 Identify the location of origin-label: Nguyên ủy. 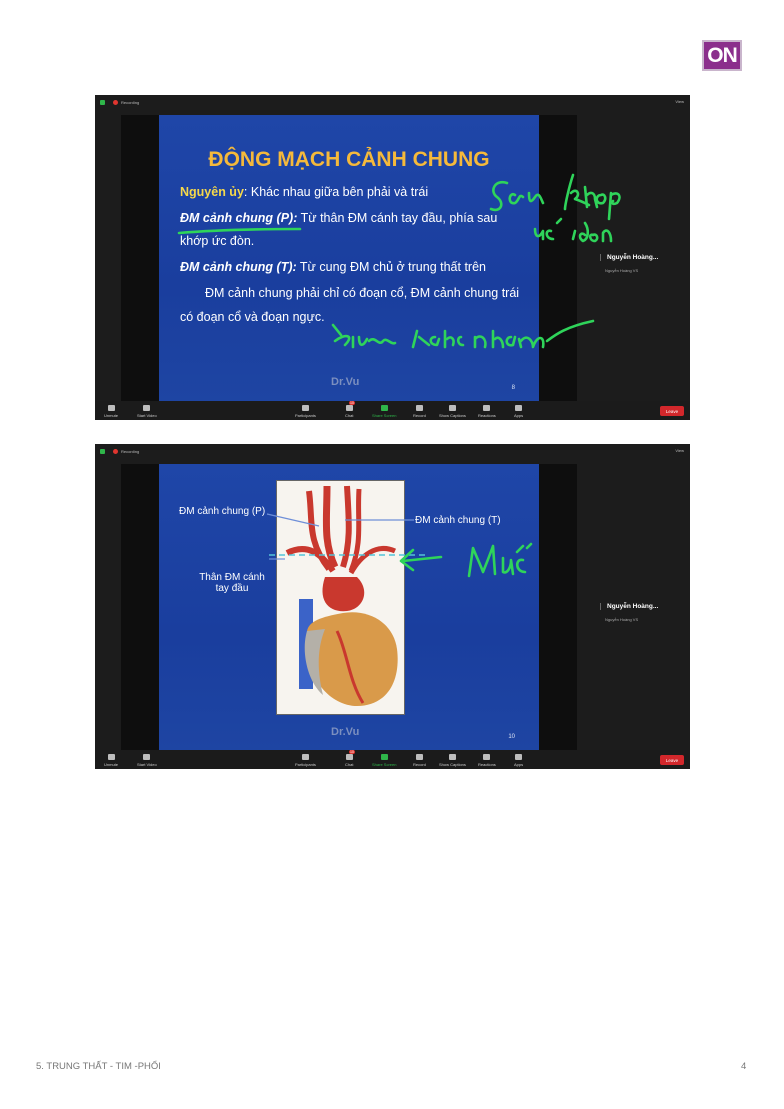
(212, 192).